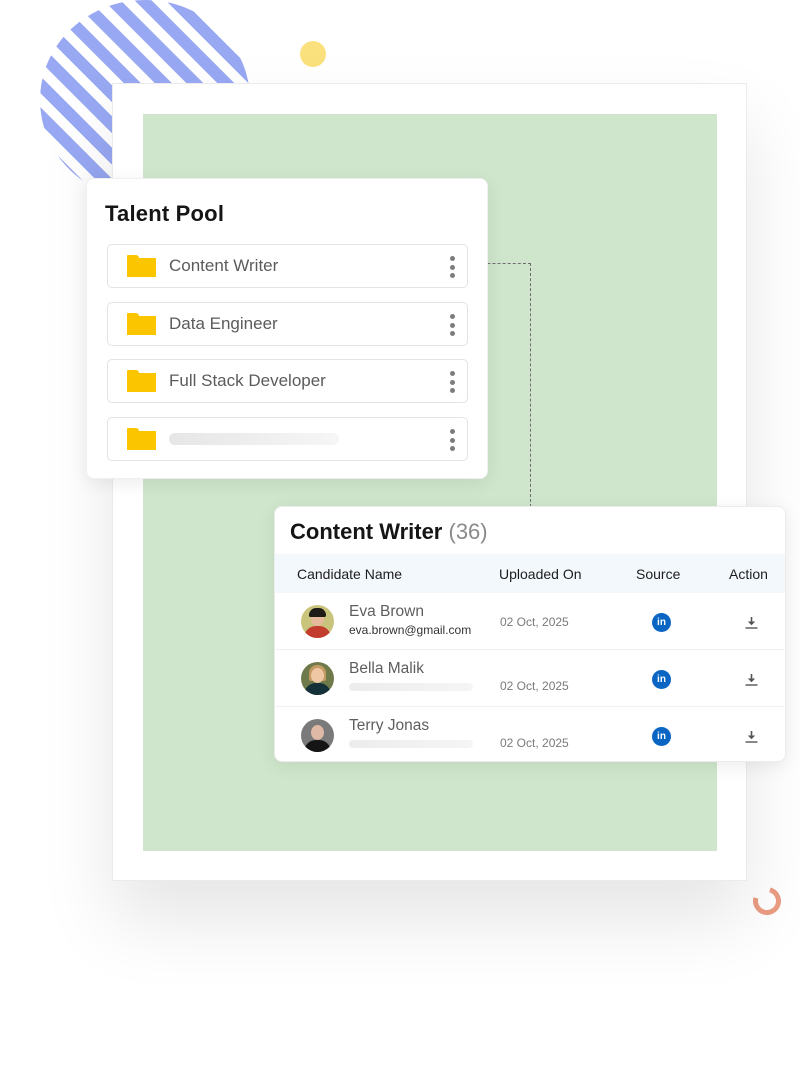 The height and width of the screenshot is (1065, 800). I want to click on column-header-action: Action, so click(748, 574).